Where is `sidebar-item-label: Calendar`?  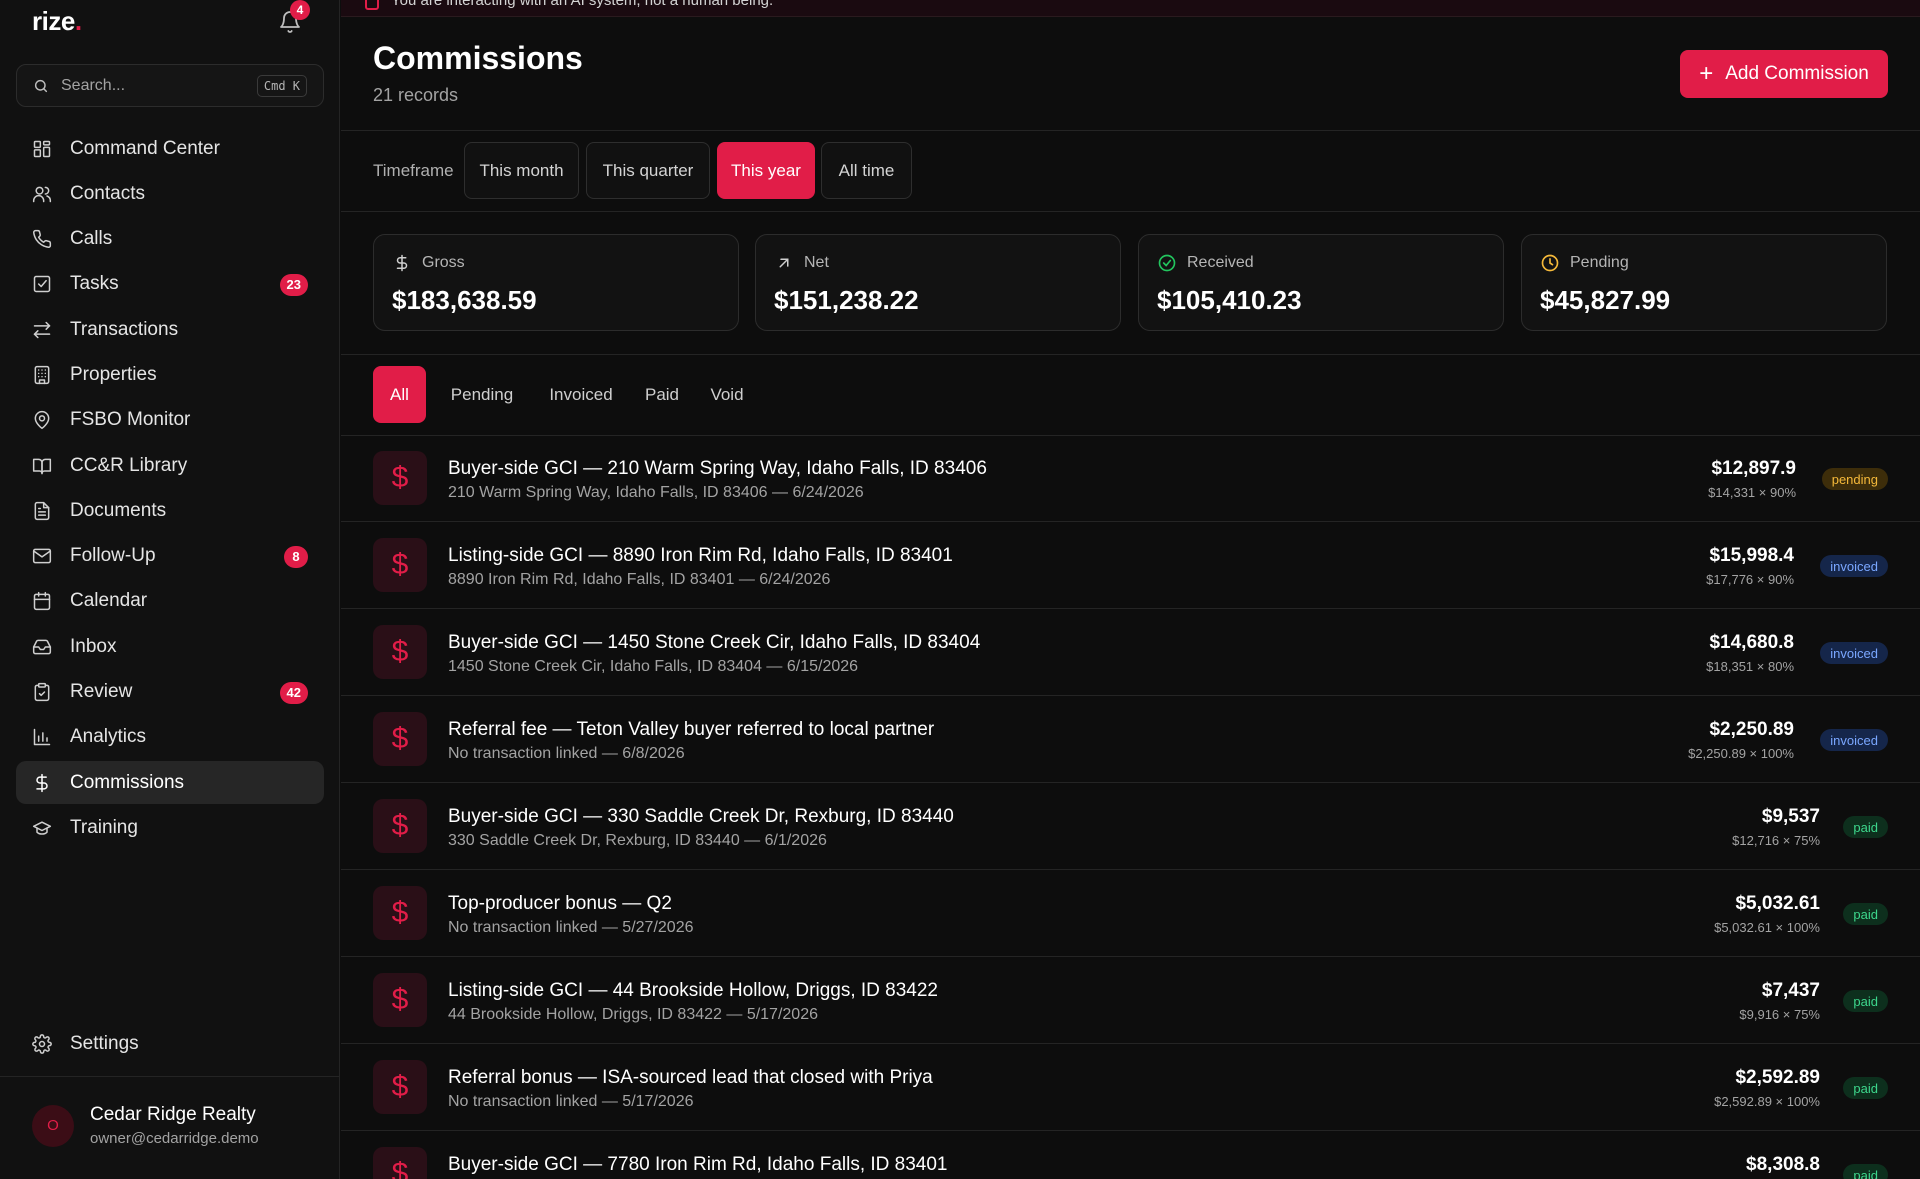 sidebar-item-label: Calendar is located at coordinates (109, 601).